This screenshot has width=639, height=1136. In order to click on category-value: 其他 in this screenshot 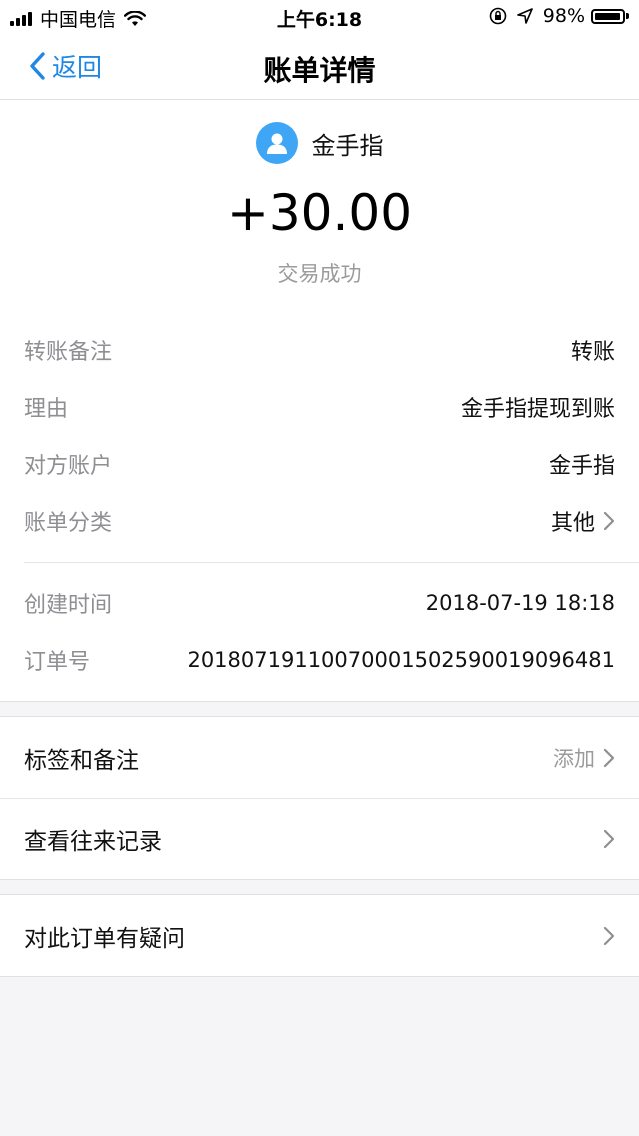, I will do `click(583, 521)`.